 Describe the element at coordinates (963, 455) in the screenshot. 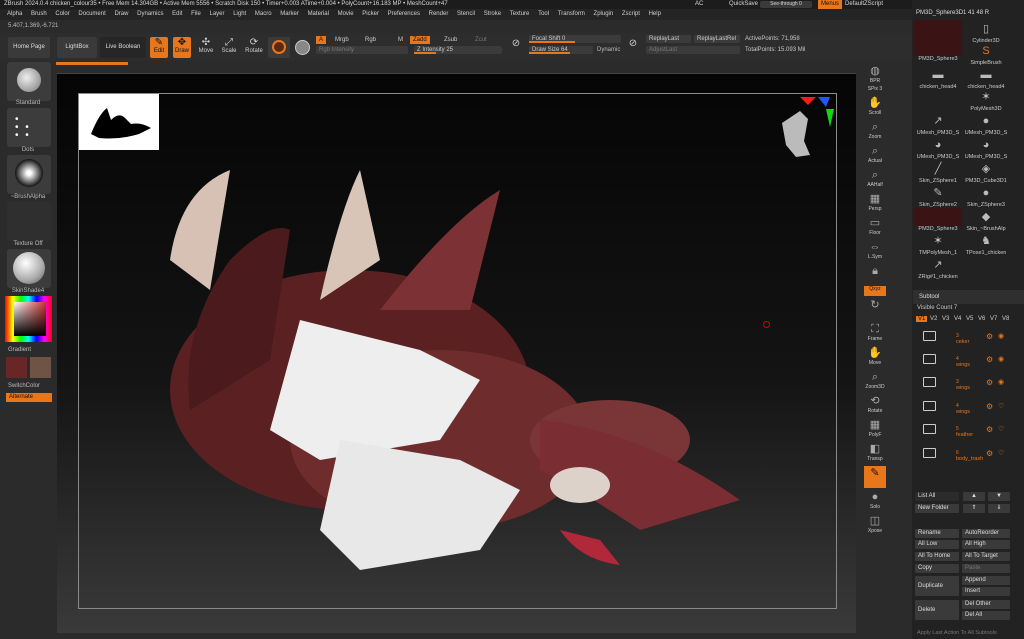

I see `subtool-folder: 6 body_trash ⚙ ♡` at that location.